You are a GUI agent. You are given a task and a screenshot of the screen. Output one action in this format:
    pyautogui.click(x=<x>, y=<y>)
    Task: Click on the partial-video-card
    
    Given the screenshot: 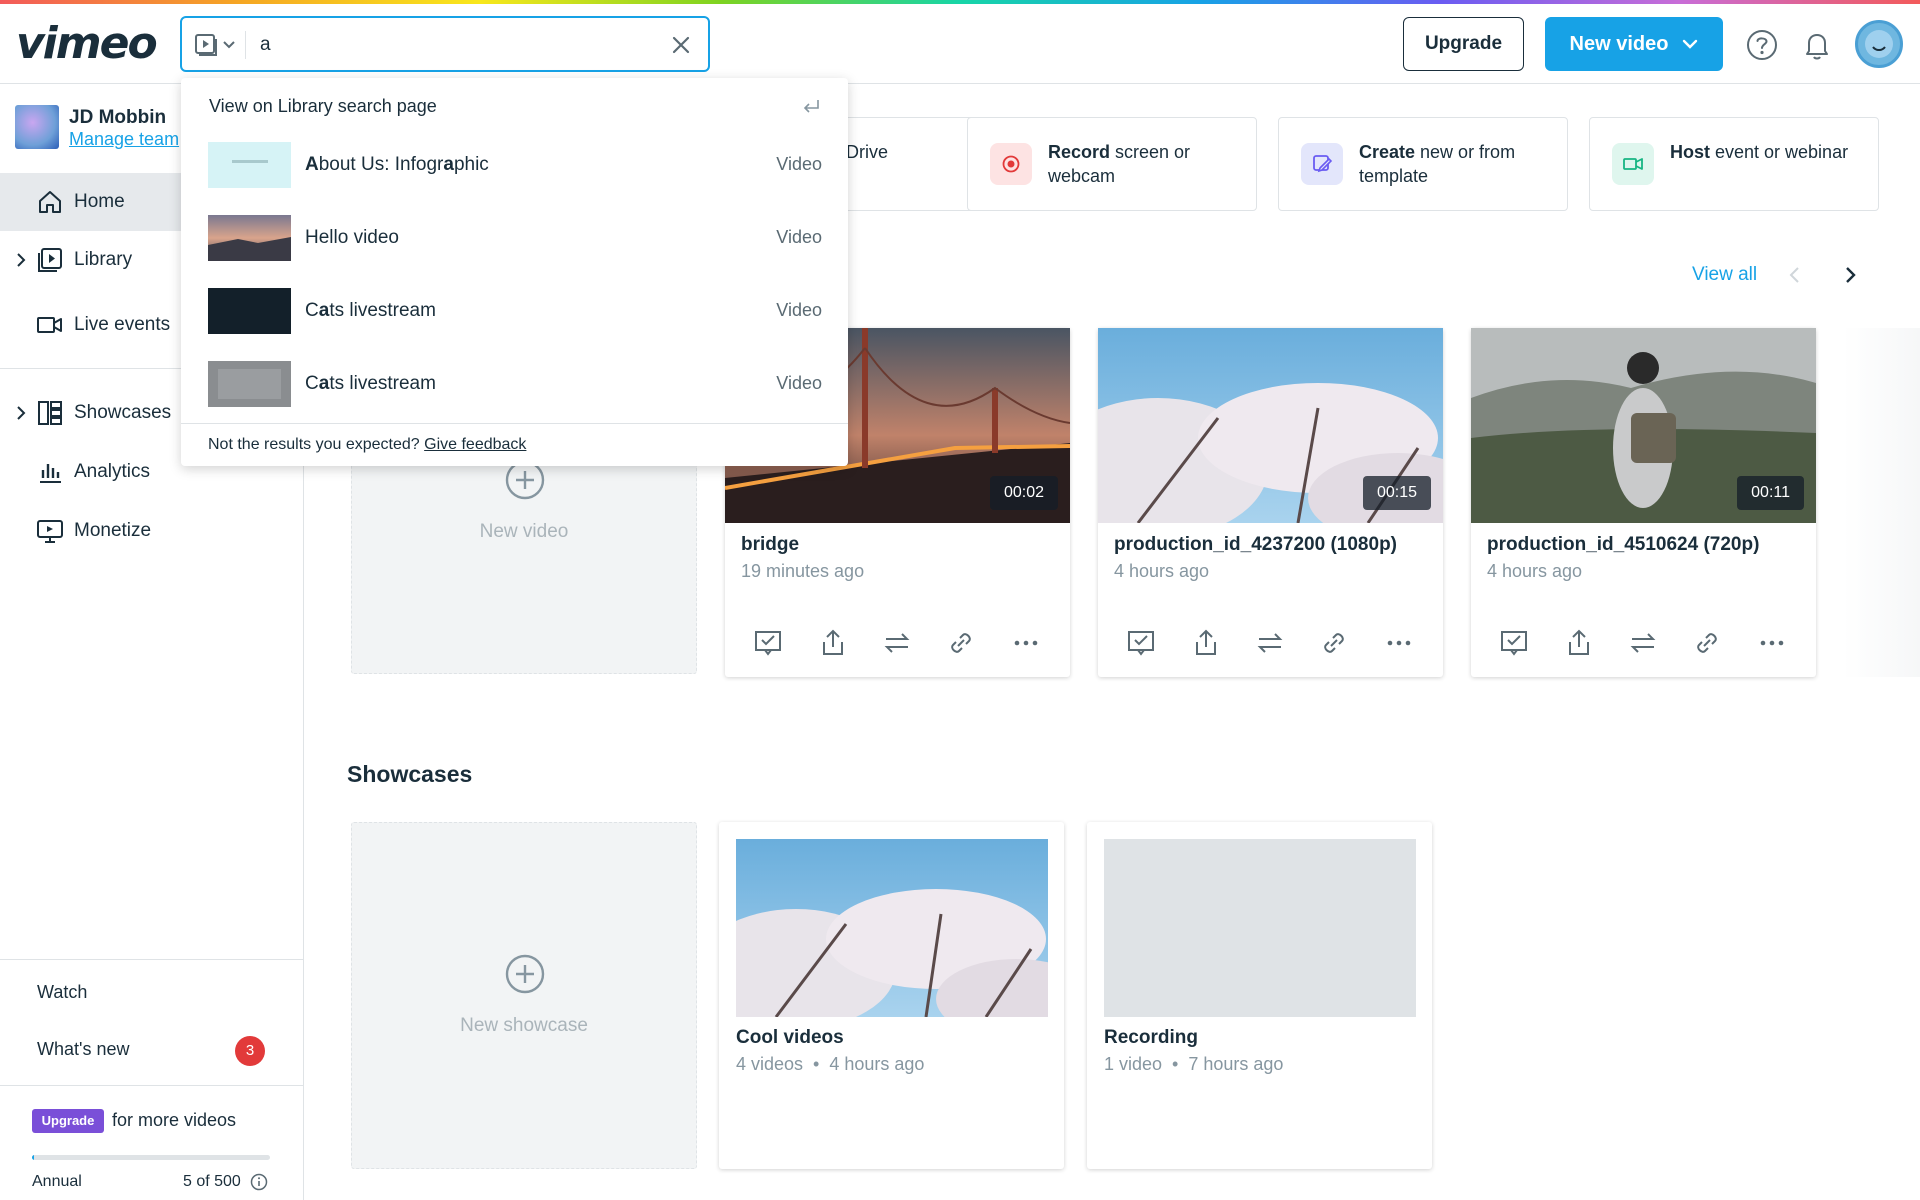 What is the action you would take?
    pyautogui.click(x=1881, y=502)
    